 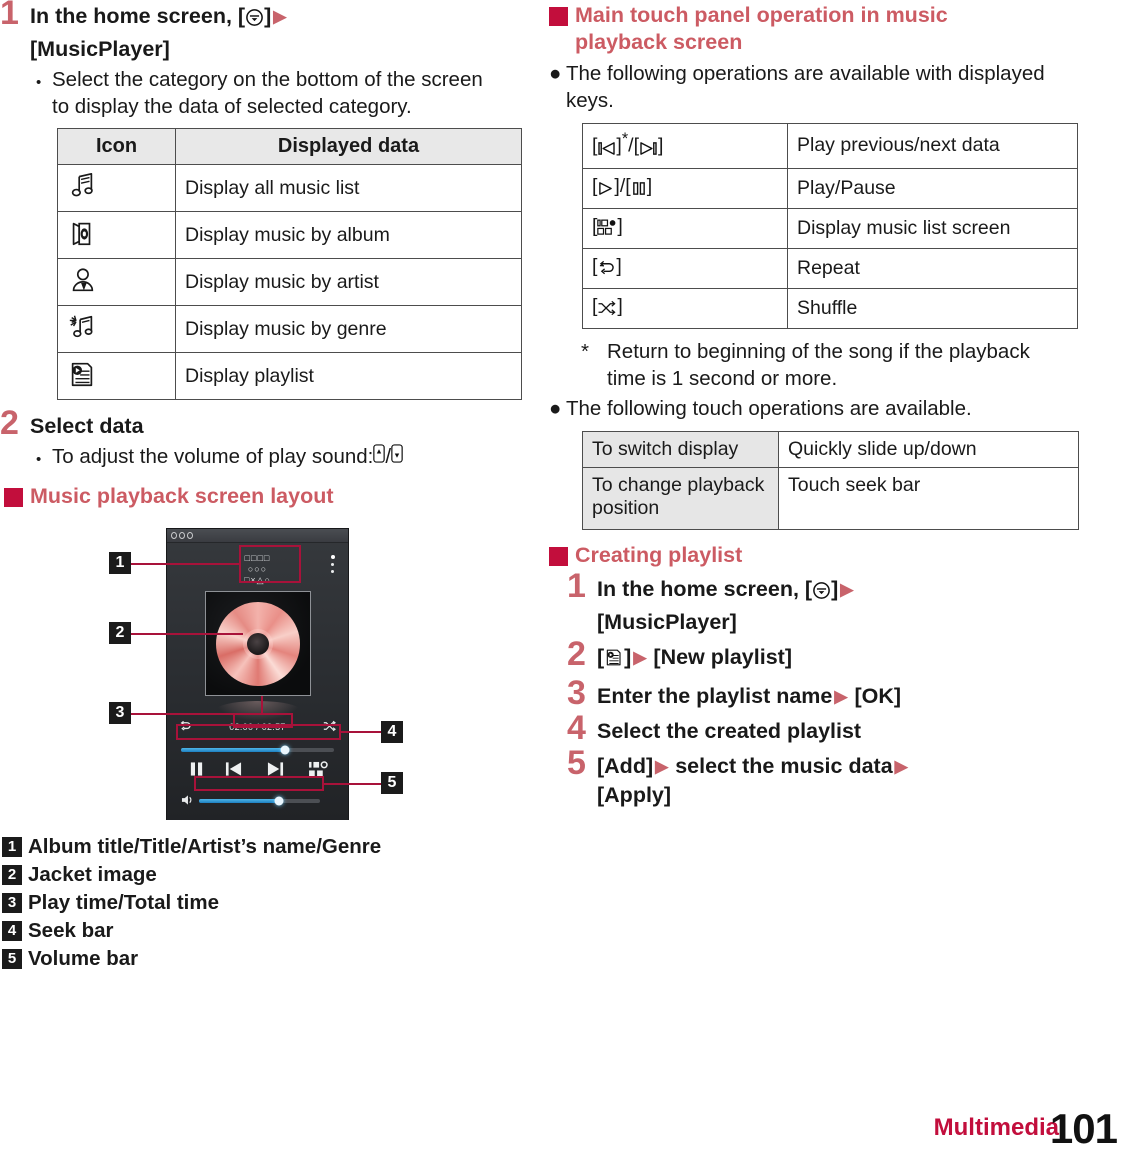 I want to click on footnote-mark: *, so click(x=585, y=351).